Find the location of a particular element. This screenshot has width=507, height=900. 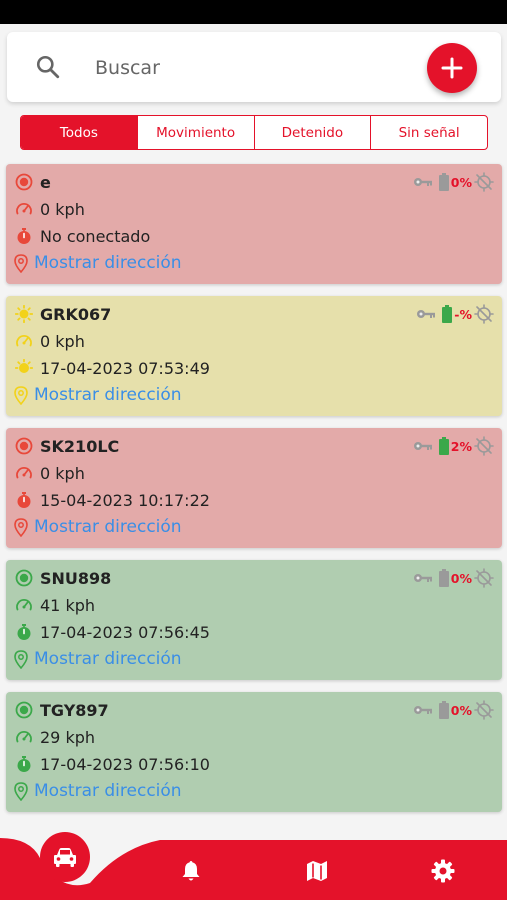

vehicle-status-icons: 2% is located at coordinates (453, 446).